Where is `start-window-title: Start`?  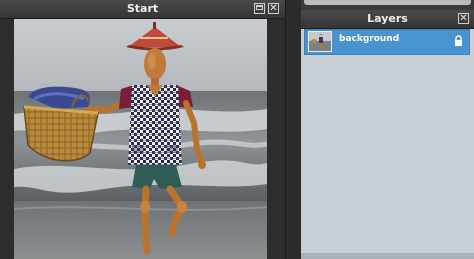
start-window-title: Start is located at coordinates (142, 8).